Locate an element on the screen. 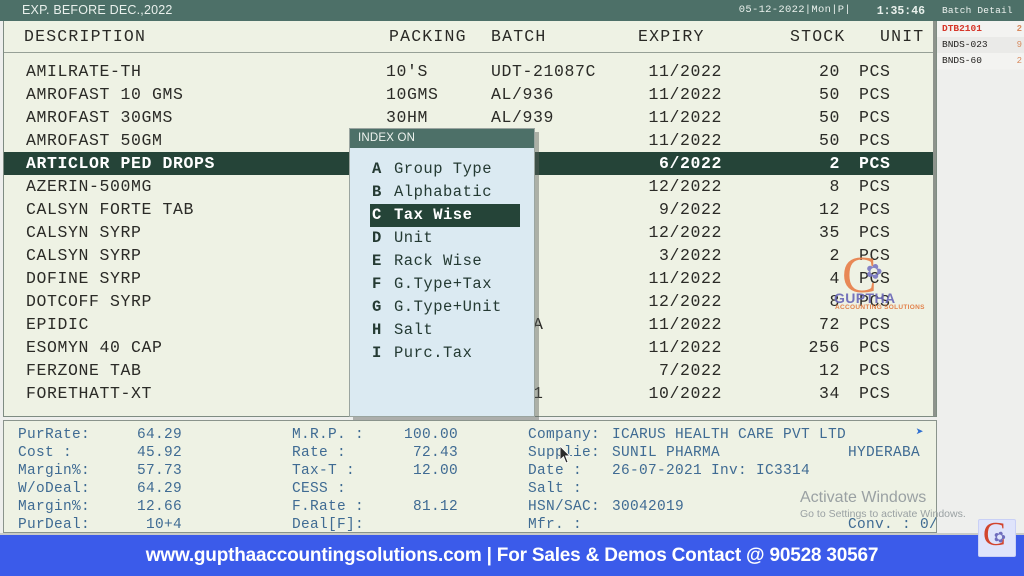 Image resolution: width=1024 pixels, height=576 pixels. cell-batch: AL/936 is located at coordinates (523, 94).